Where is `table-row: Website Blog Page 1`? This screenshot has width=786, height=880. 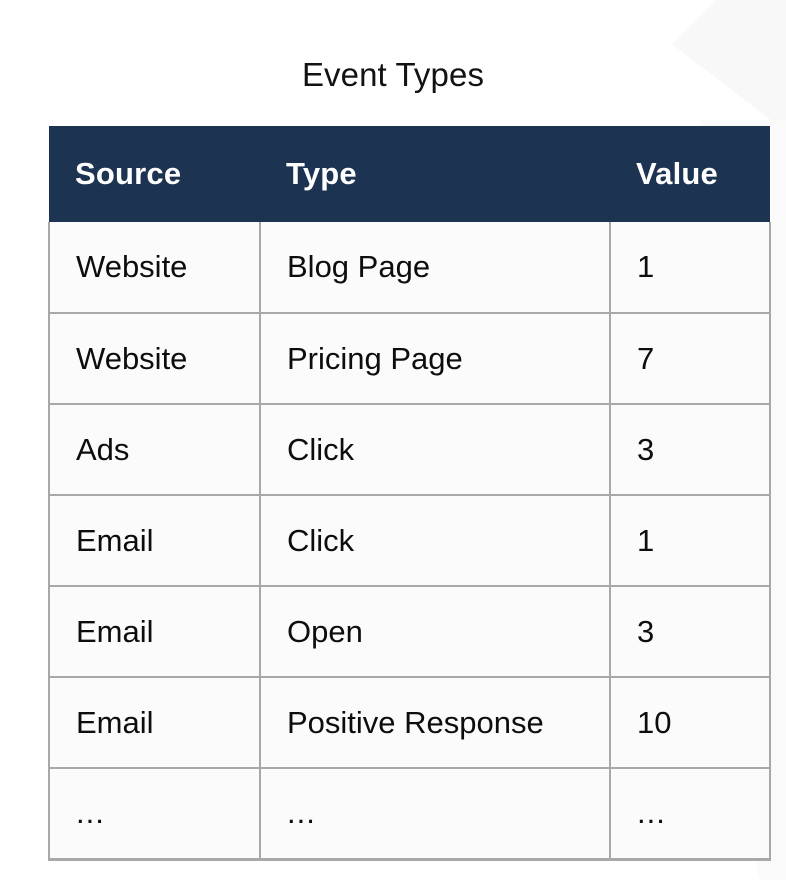
table-row: Website Blog Page 1 is located at coordinates (409, 268).